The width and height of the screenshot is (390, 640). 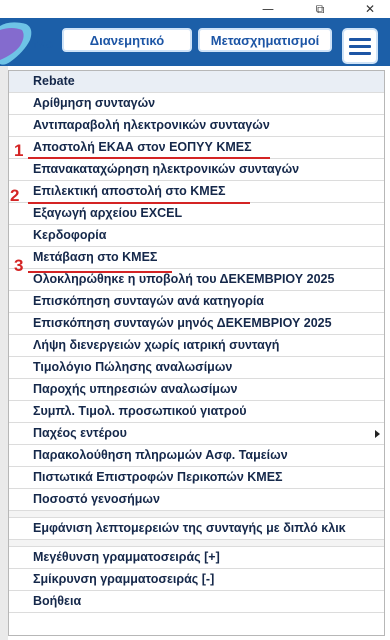 What do you see at coordinates (19, 150) in the screenshot?
I see `annotation-number-1: 1` at bounding box center [19, 150].